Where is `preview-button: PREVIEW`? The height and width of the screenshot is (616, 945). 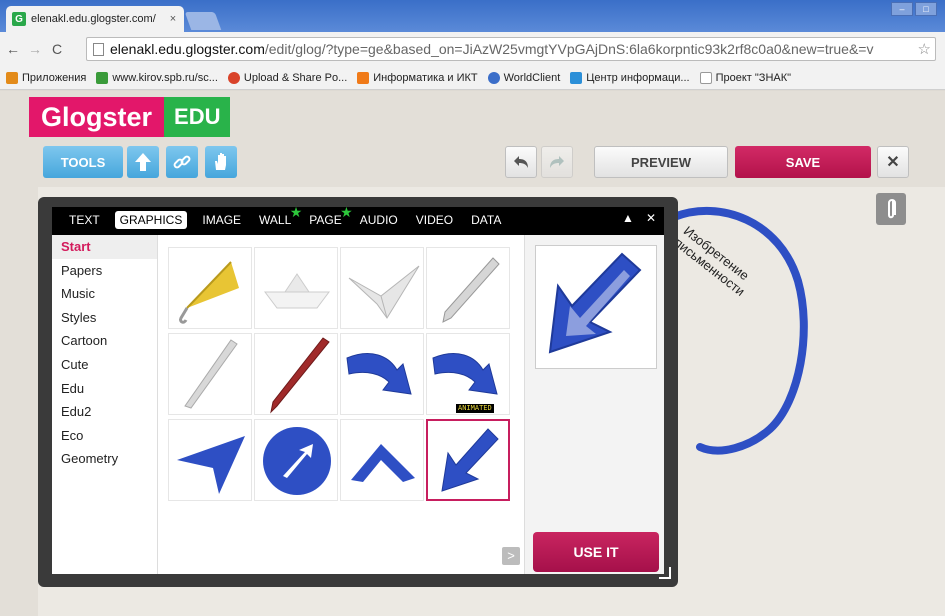 preview-button: PREVIEW is located at coordinates (661, 162).